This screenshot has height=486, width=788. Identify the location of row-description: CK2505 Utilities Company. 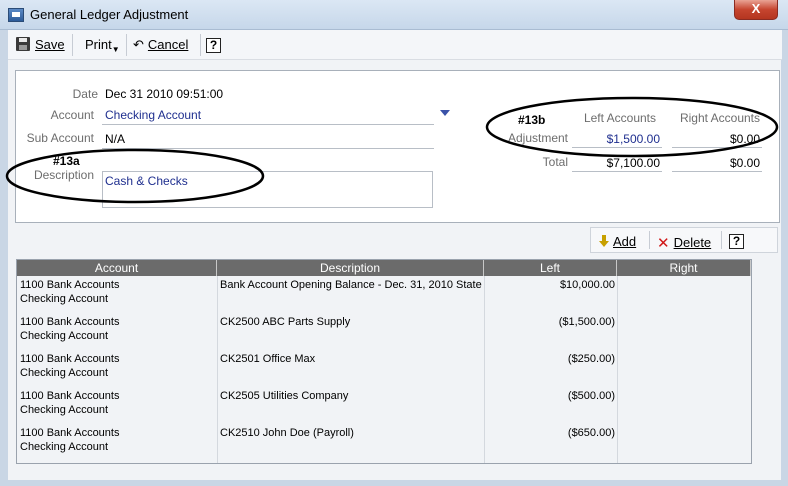
(284, 396).